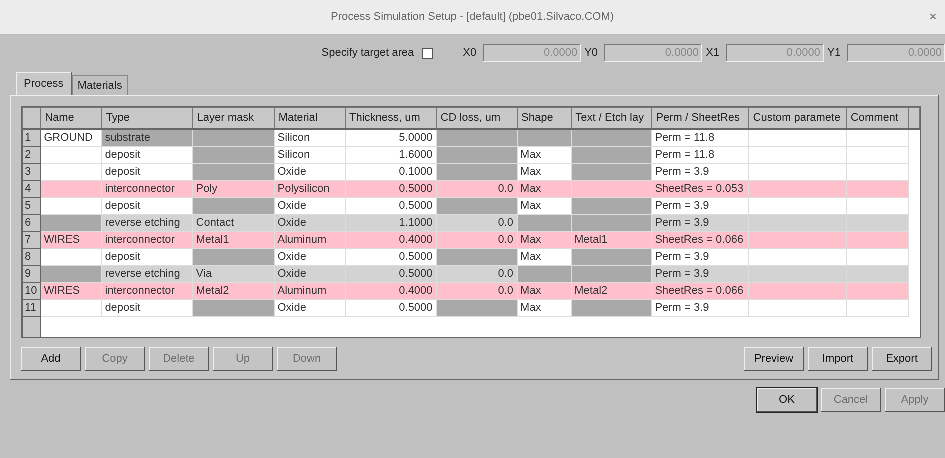 The width and height of the screenshot is (945, 458). What do you see at coordinates (31, 223) in the screenshot?
I see `row-number: 6` at bounding box center [31, 223].